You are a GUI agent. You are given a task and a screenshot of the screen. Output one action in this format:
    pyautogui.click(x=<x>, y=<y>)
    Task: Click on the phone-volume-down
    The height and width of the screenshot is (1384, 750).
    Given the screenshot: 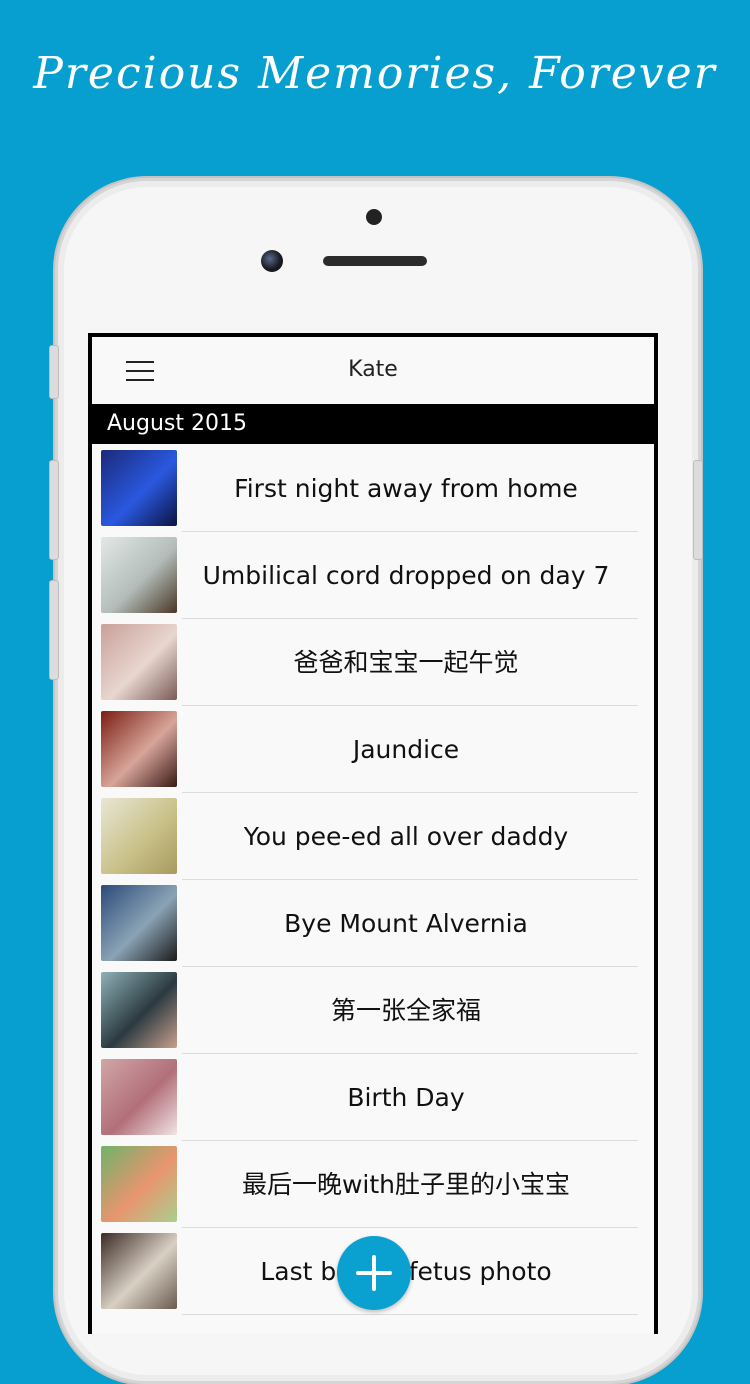 What is the action you would take?
    pyautogui.click(x=54, y=630)
    